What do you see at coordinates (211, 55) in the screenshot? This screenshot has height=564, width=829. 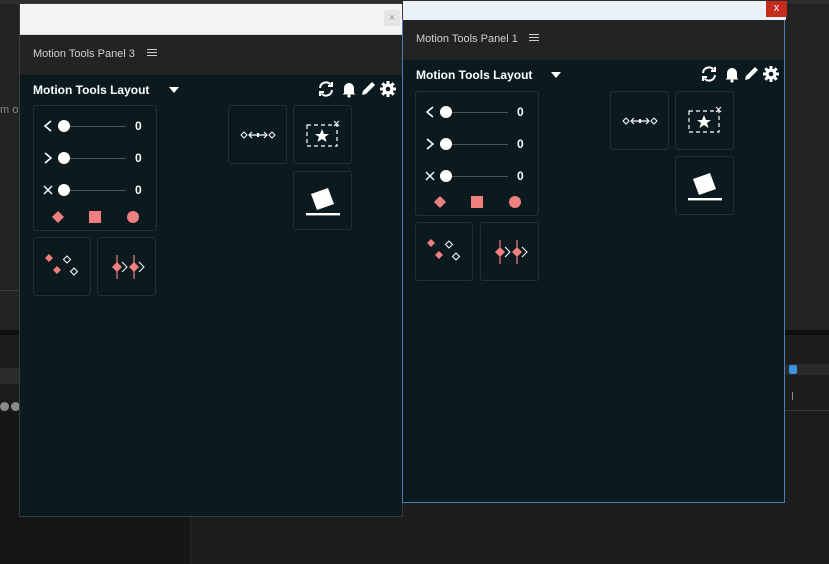 I see `panel-tab-bar: Motion Tools Panel 3` at bounding box center [211, 55].